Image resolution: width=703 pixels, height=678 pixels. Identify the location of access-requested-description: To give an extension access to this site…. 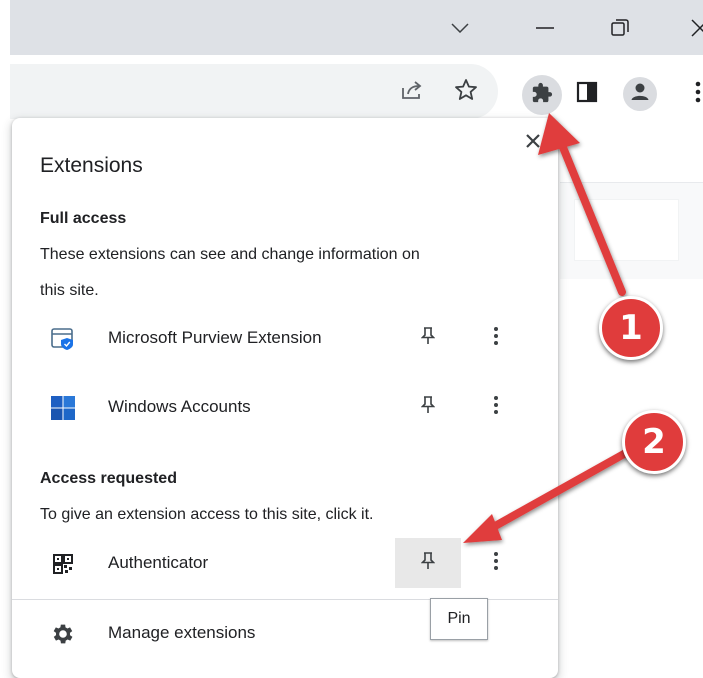
(207, 514).